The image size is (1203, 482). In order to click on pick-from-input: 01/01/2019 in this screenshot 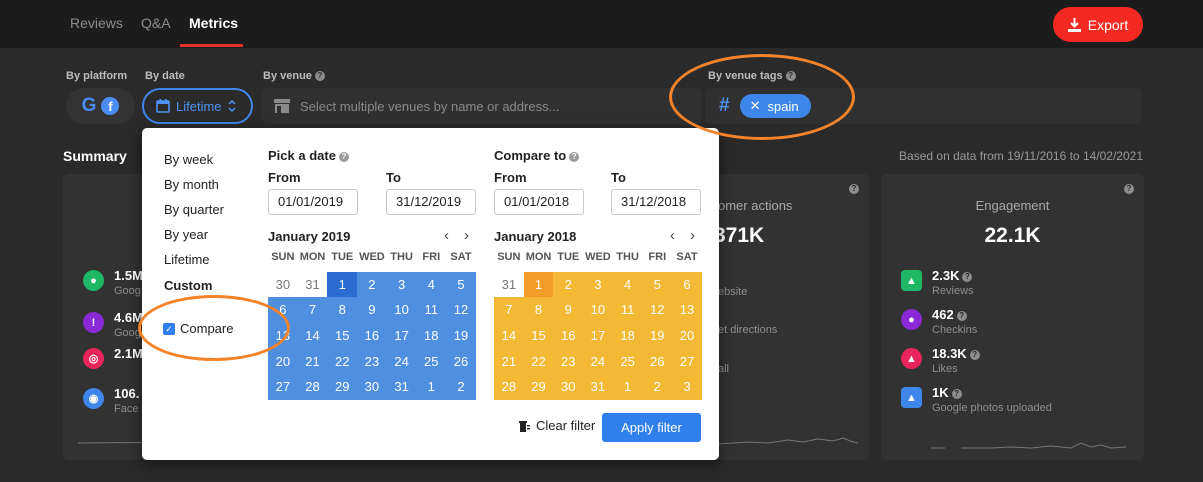, I will do `click(313, 202)`.